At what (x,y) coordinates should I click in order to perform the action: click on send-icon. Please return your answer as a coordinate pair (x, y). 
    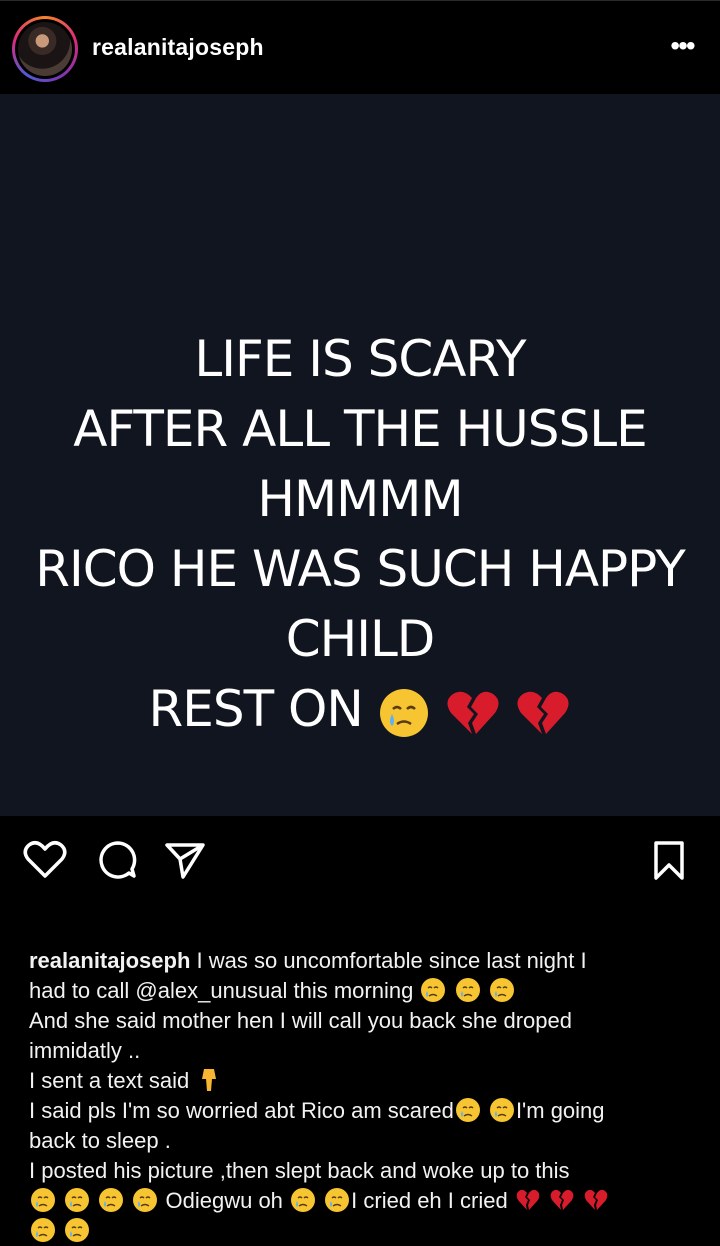
    Looking at the image, I should click on (185, 860).